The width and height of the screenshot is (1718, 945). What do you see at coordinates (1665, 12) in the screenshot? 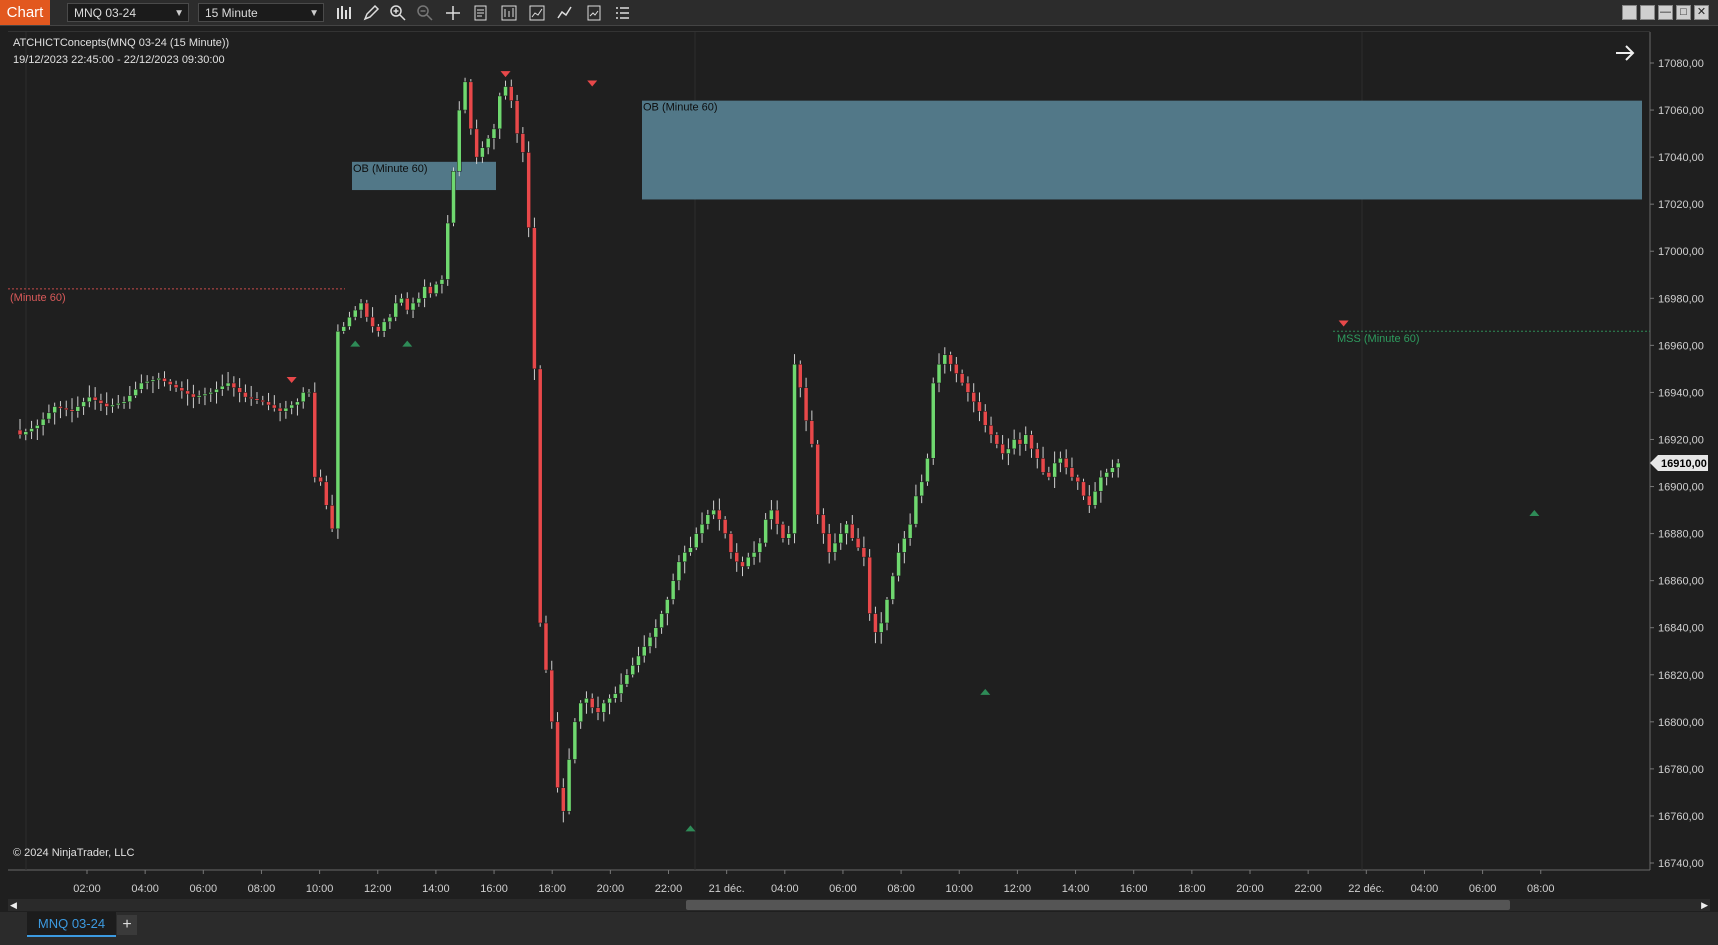
I see `minimize-icon: —` at bounding box center [1665, 12].